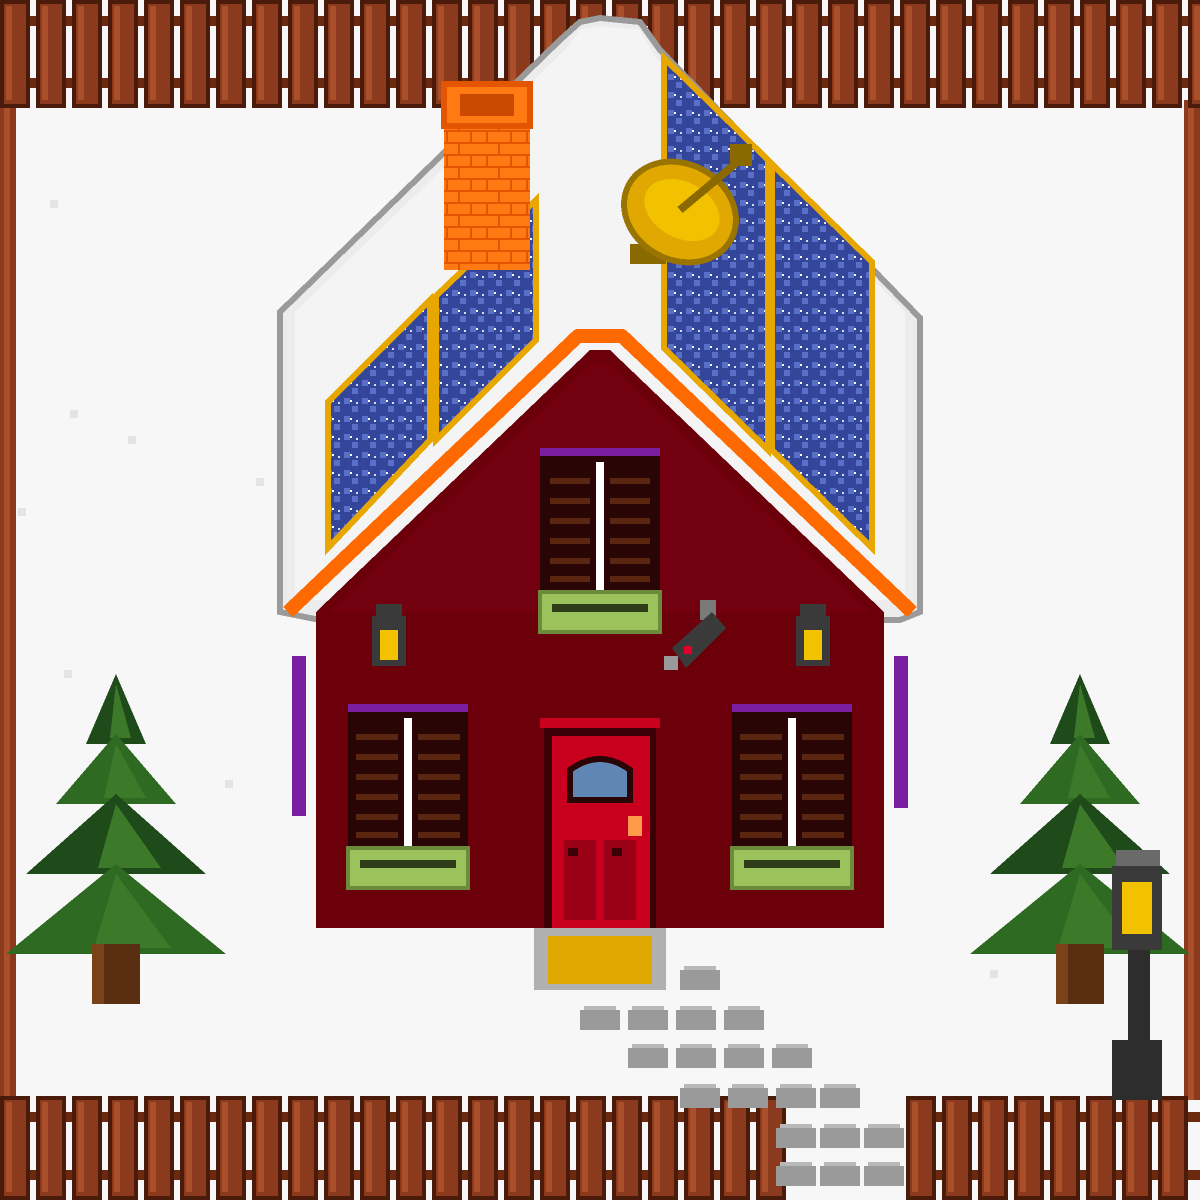 This screenshot has width=1200, height=1200. What do you see at coordinates (635, 826) in the screenshot?
I see `door-handle` at bounding box center [635, 826].